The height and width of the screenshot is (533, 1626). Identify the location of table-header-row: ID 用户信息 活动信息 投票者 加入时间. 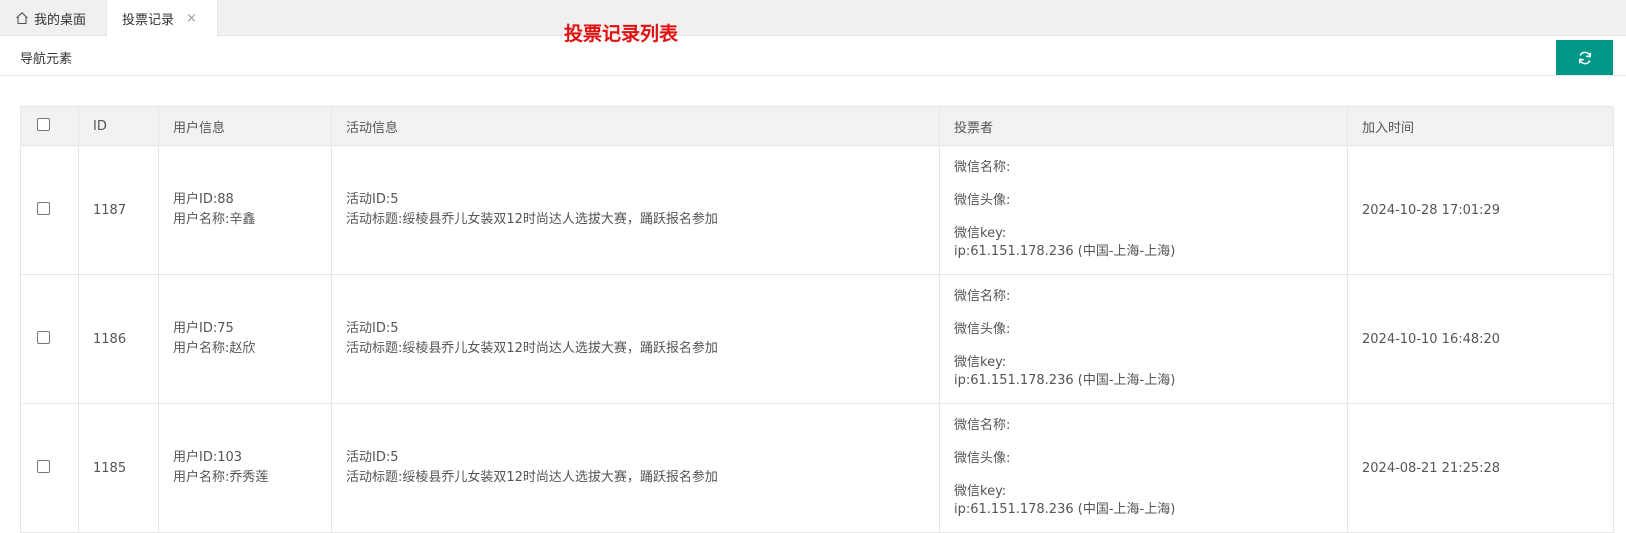
(817, 126).